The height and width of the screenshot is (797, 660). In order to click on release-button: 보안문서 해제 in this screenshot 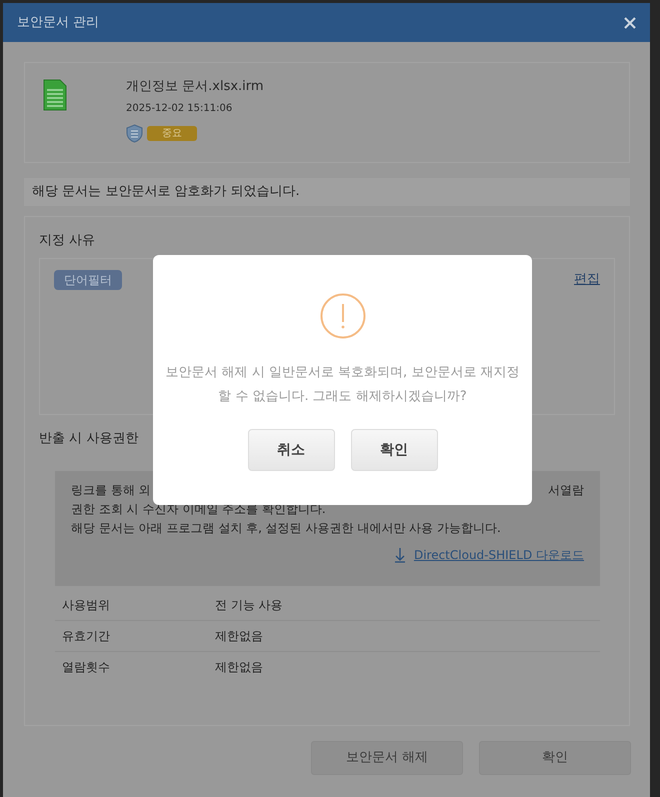, I will do `click(387, 757)`.